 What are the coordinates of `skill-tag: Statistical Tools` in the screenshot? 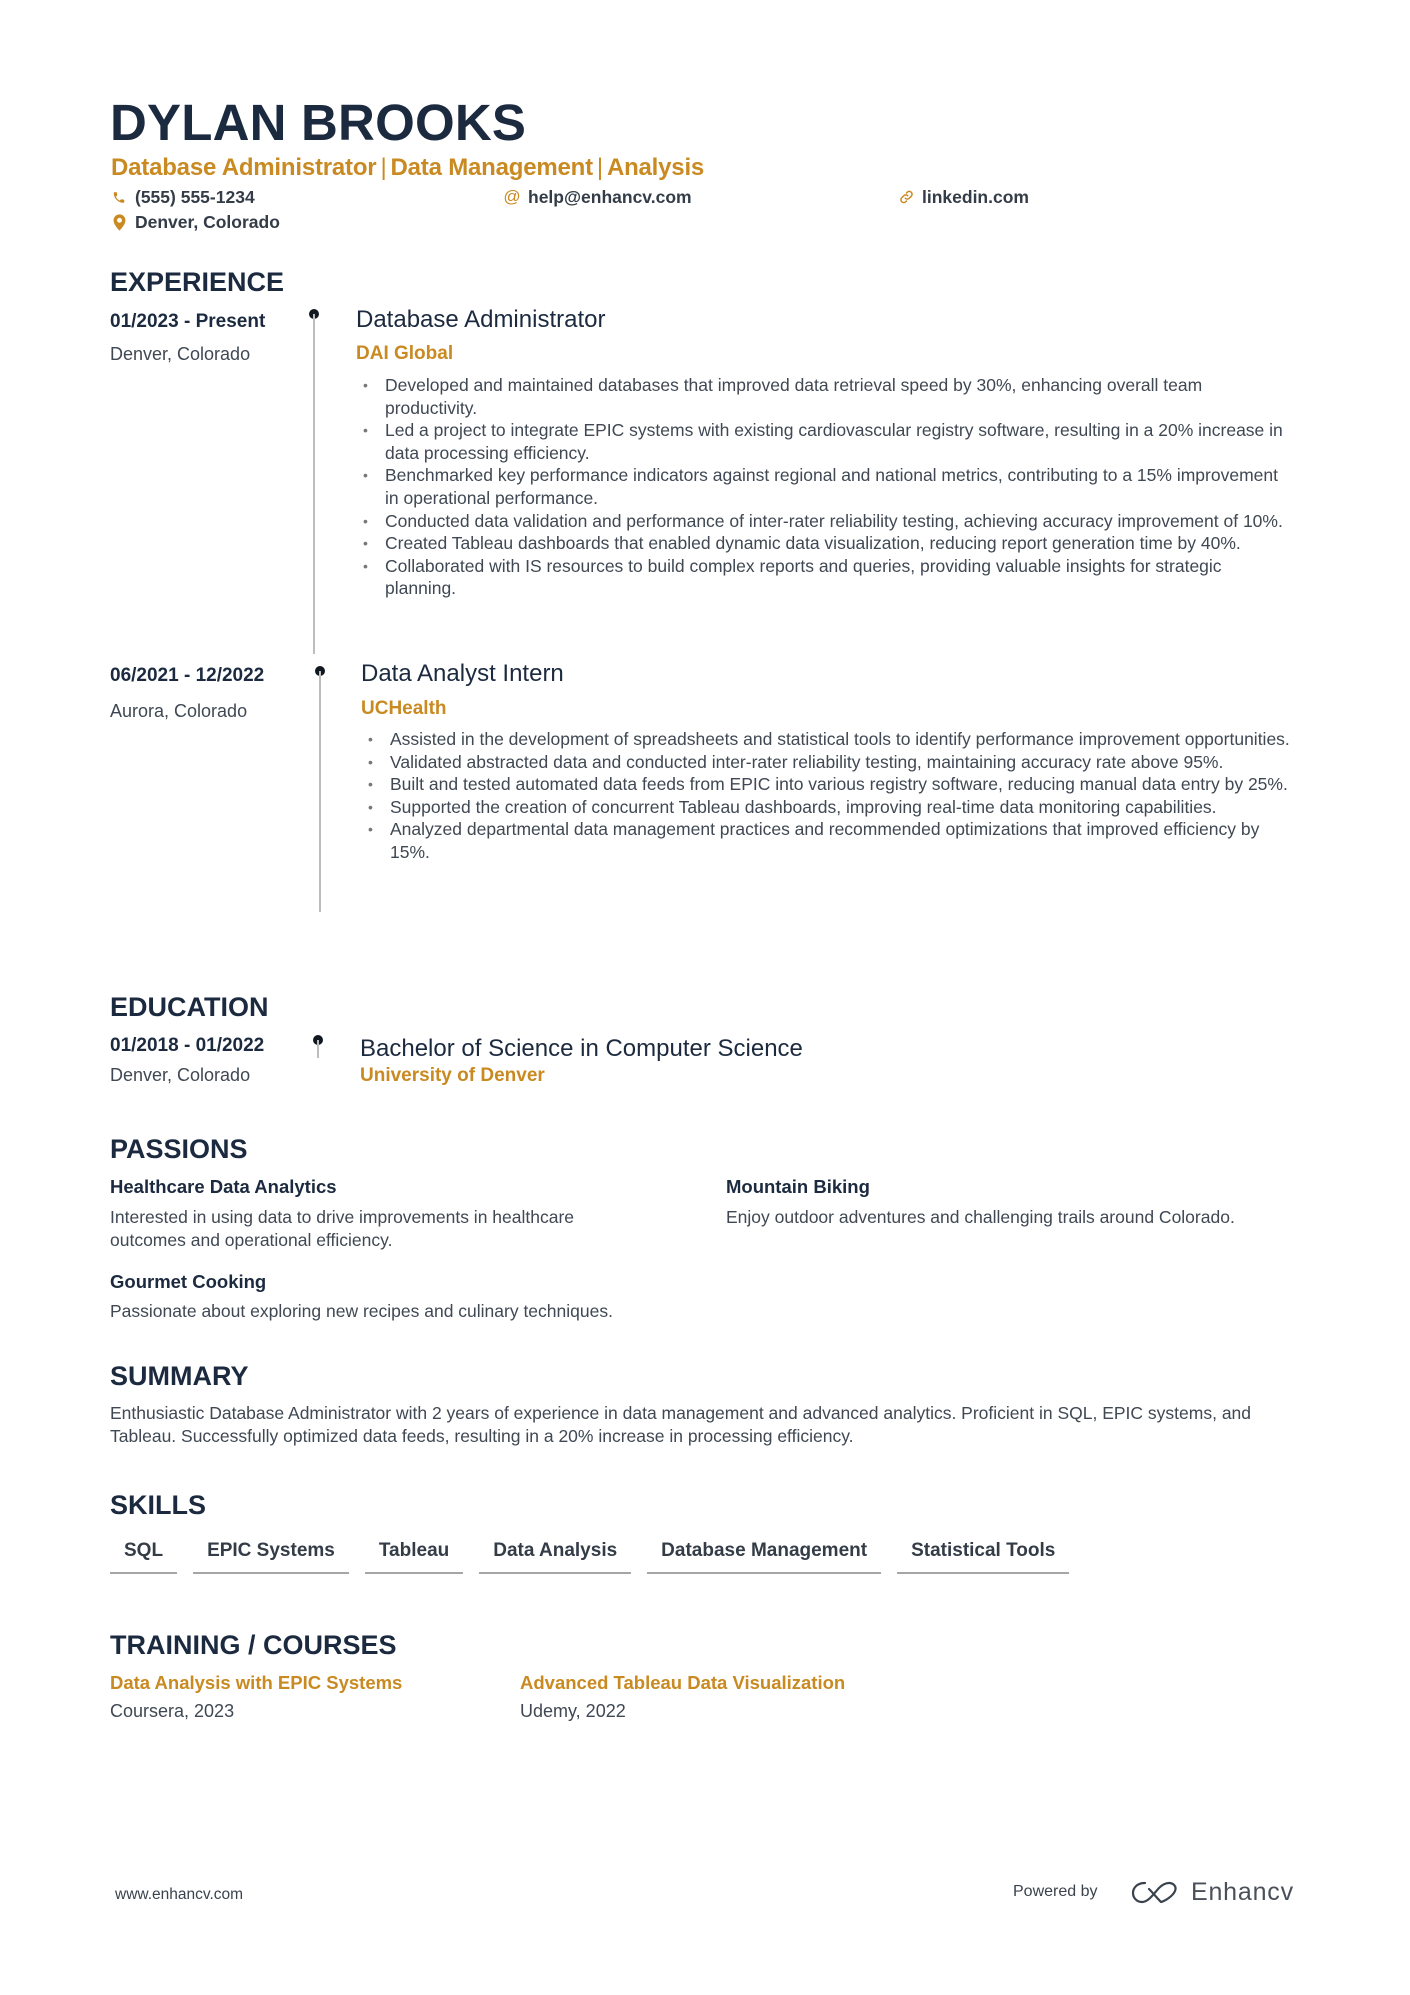 It's located at (983, 1556).